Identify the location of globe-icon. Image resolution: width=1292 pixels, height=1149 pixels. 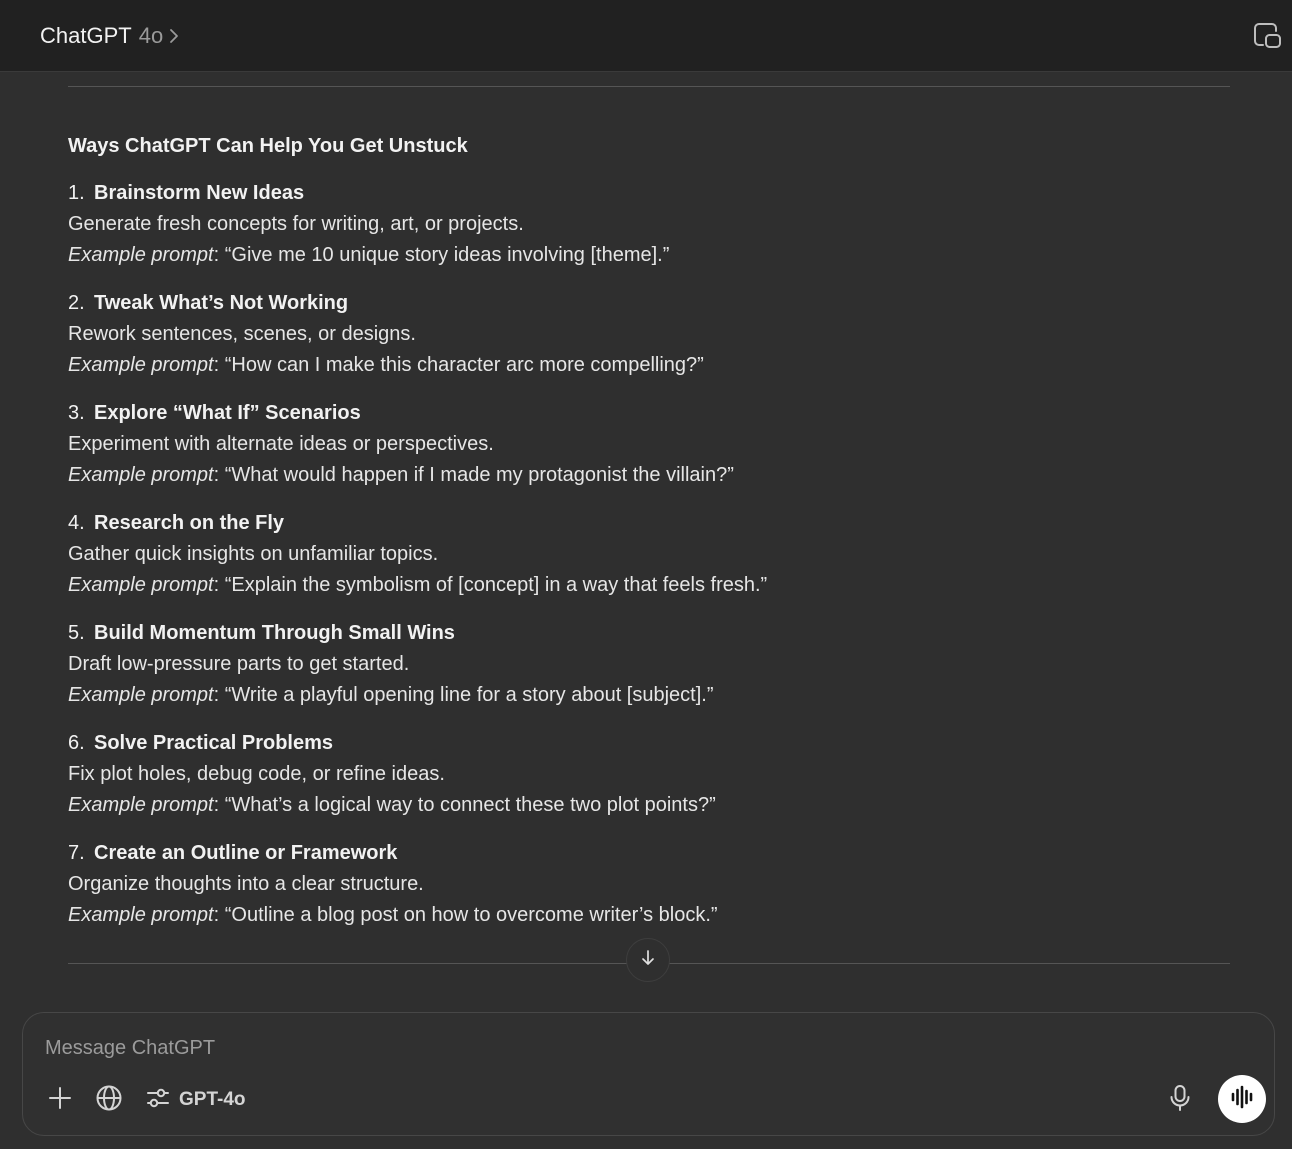
(109, 1100).